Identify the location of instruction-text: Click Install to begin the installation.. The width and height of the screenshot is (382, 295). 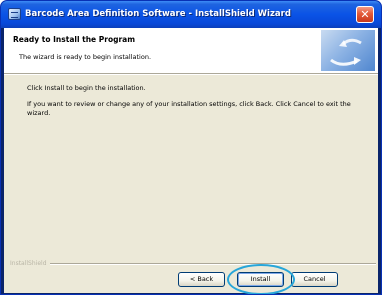
(86, 88).